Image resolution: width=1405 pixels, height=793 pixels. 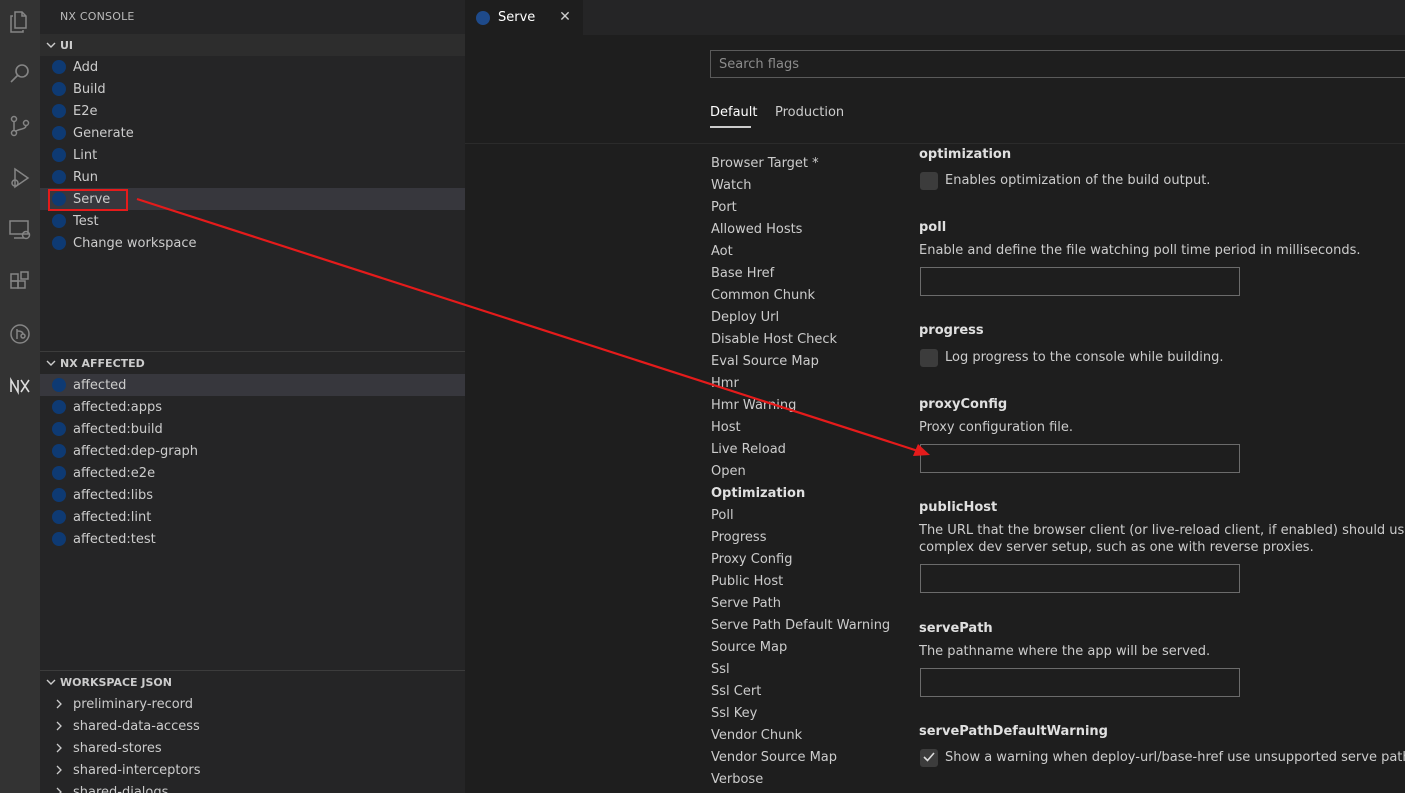 I want to click on field-label-optimization: optimization, so click(x=965, y=154).